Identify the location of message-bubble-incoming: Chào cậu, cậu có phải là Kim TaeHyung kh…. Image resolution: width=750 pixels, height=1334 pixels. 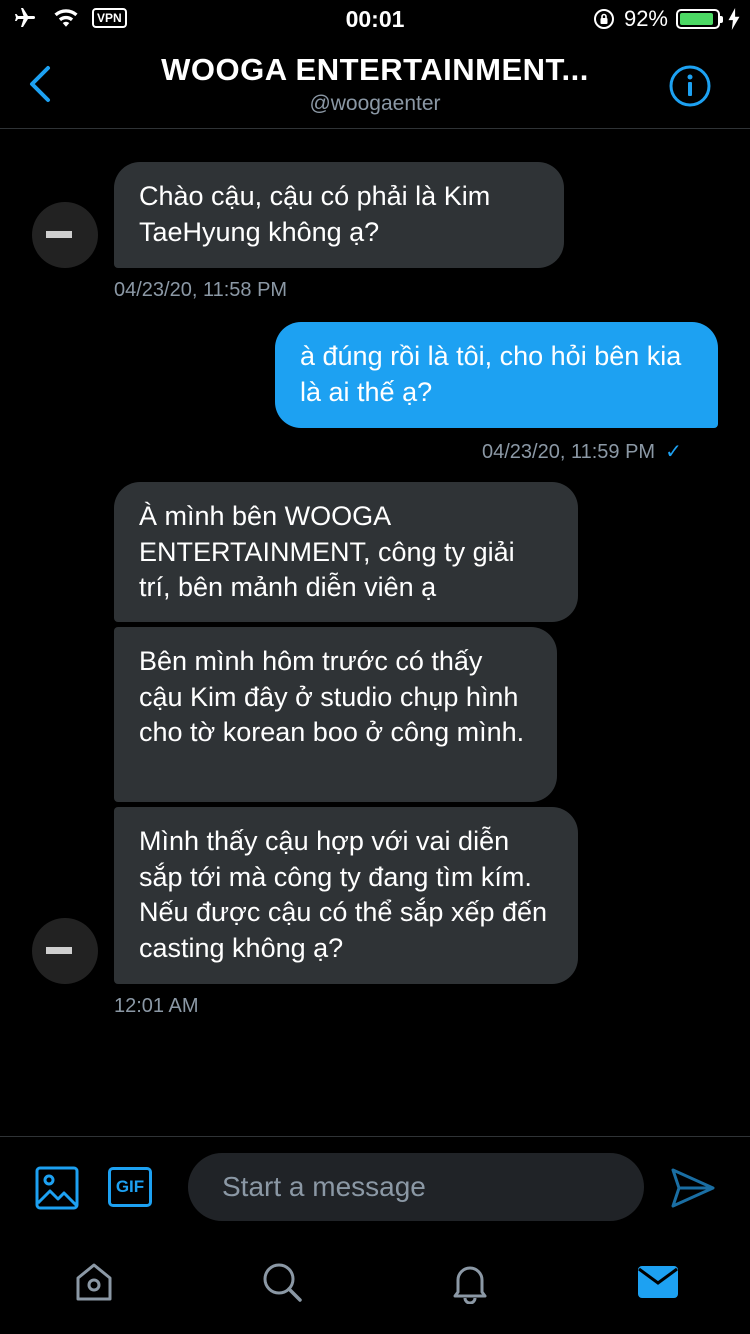
(339, 215).